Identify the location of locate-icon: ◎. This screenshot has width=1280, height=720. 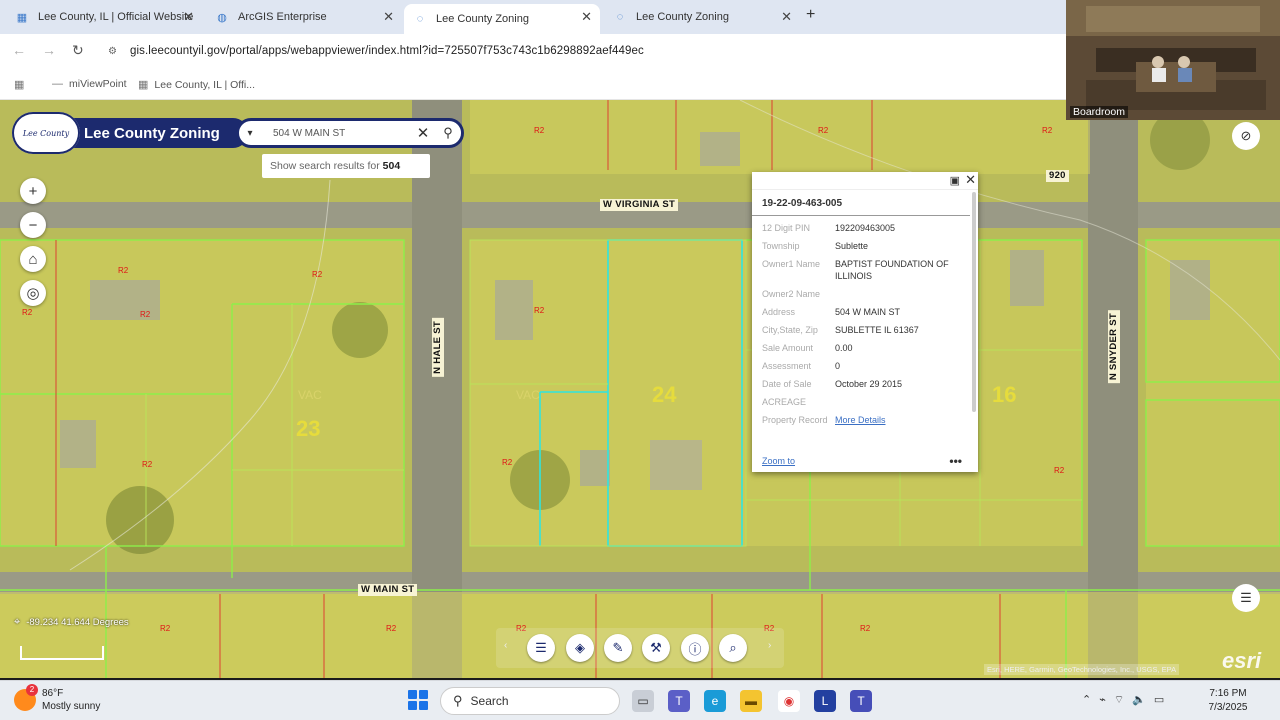
(33, 293).